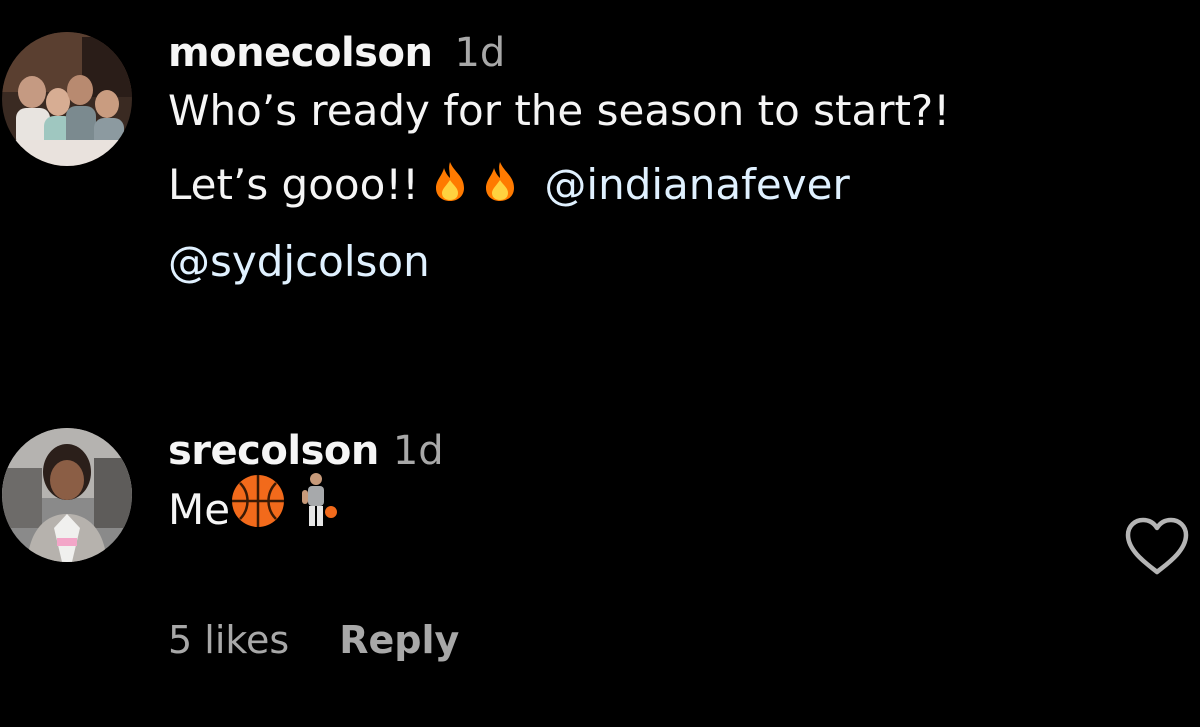 Image resolution: width=1200 pixels, height=727 pixels. I want to click on mention-link: @sydjcolson, so click(299, 261).